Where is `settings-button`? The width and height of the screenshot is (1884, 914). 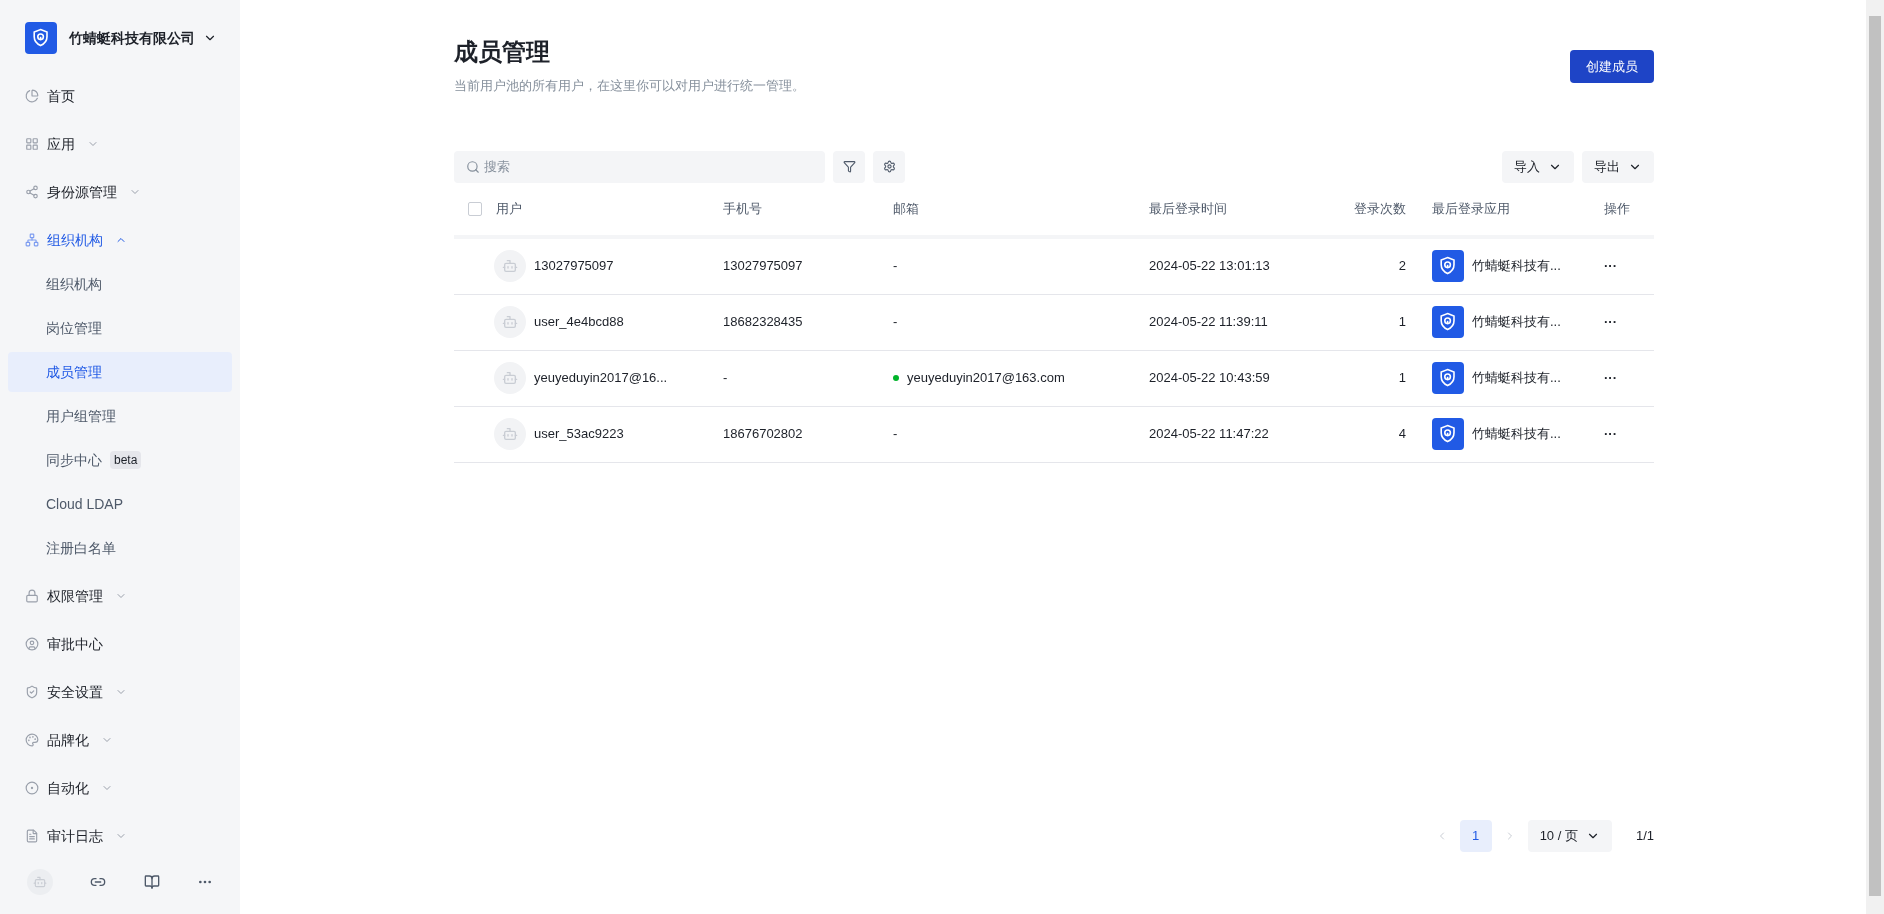
settings-button is located at coordinates (889, 166).